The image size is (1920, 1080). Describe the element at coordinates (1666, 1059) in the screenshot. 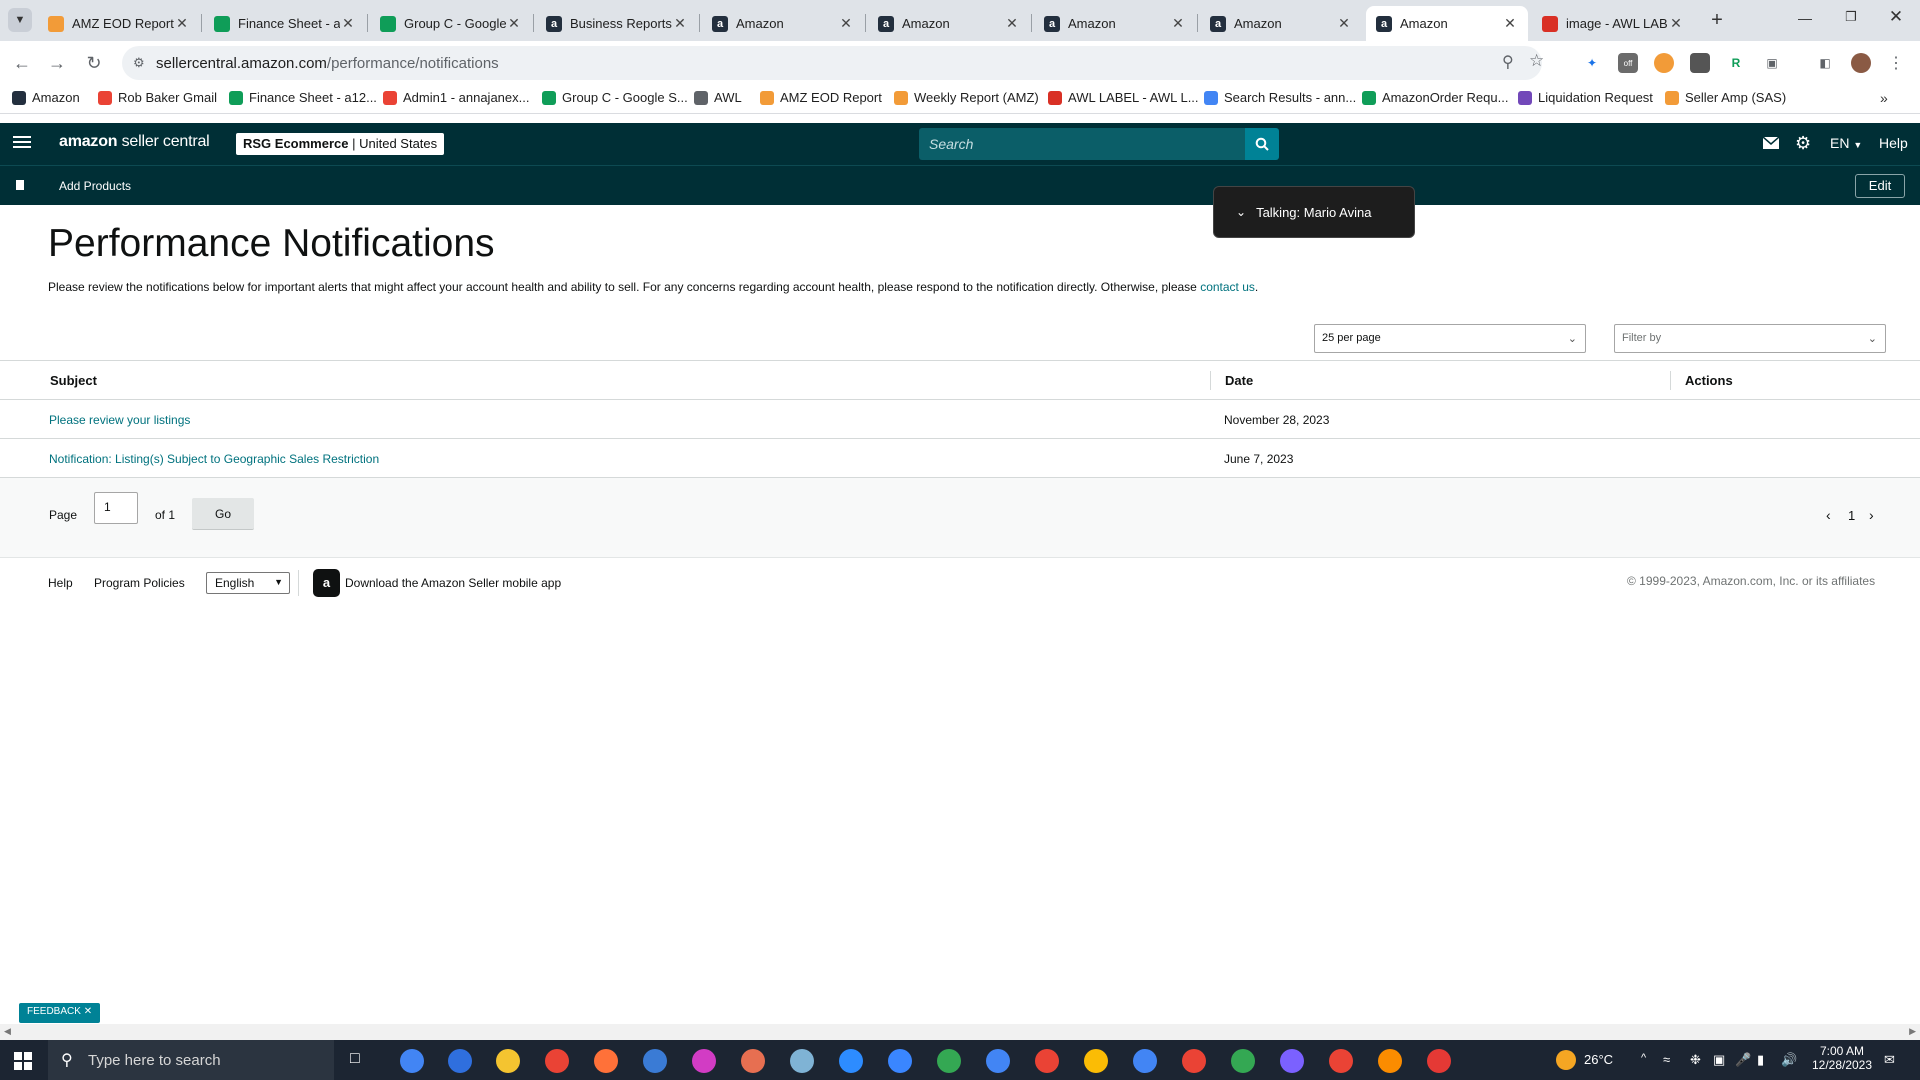

I see `network-icon: ≈` at that location.